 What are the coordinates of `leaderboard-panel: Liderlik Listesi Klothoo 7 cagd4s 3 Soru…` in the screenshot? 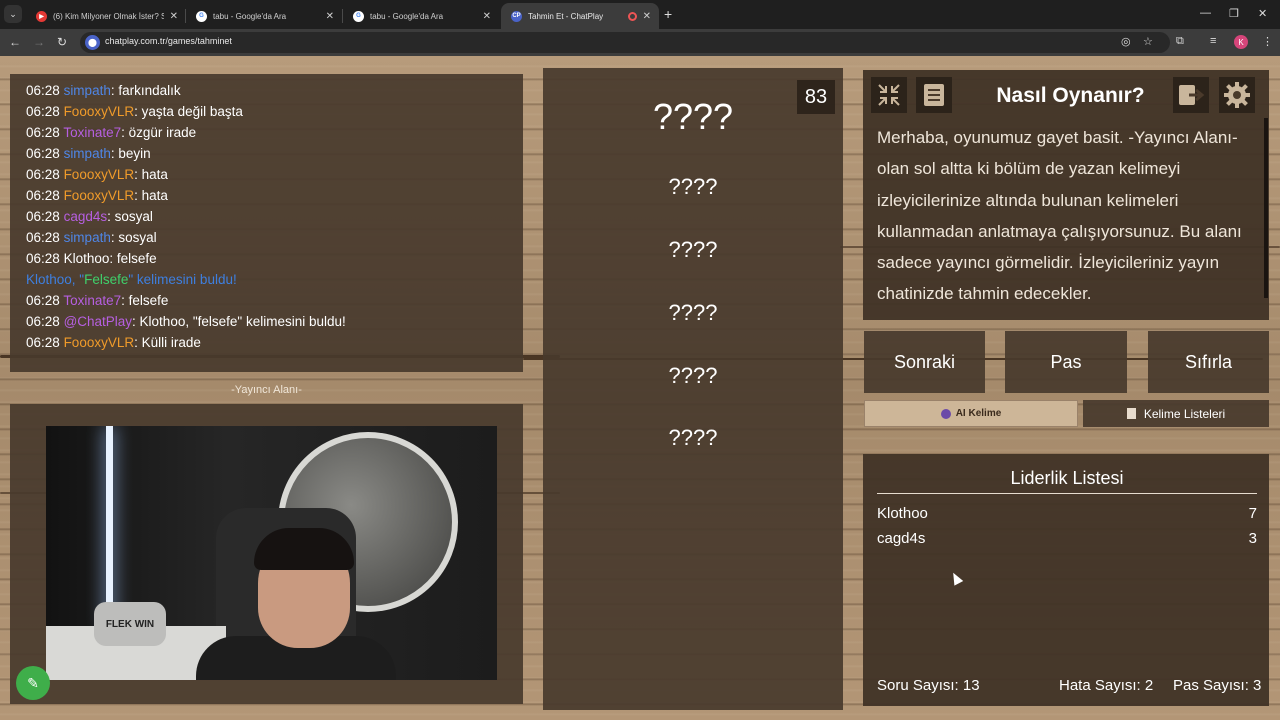 It's located at (1066, 580).